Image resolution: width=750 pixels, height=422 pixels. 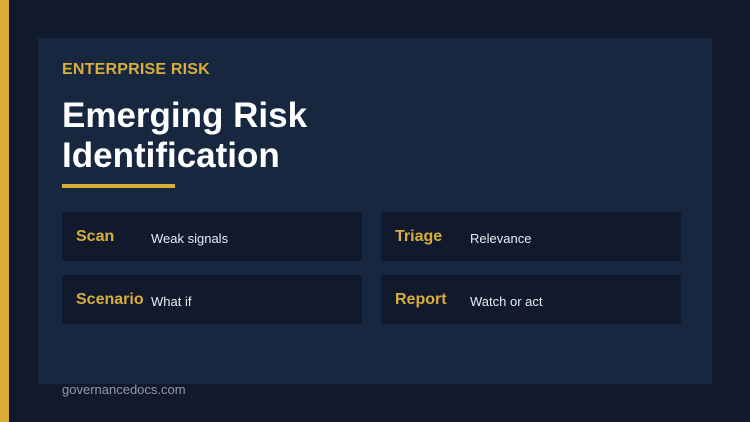 I want to click on item-description: Watch or act, so click(x=506, y=301).